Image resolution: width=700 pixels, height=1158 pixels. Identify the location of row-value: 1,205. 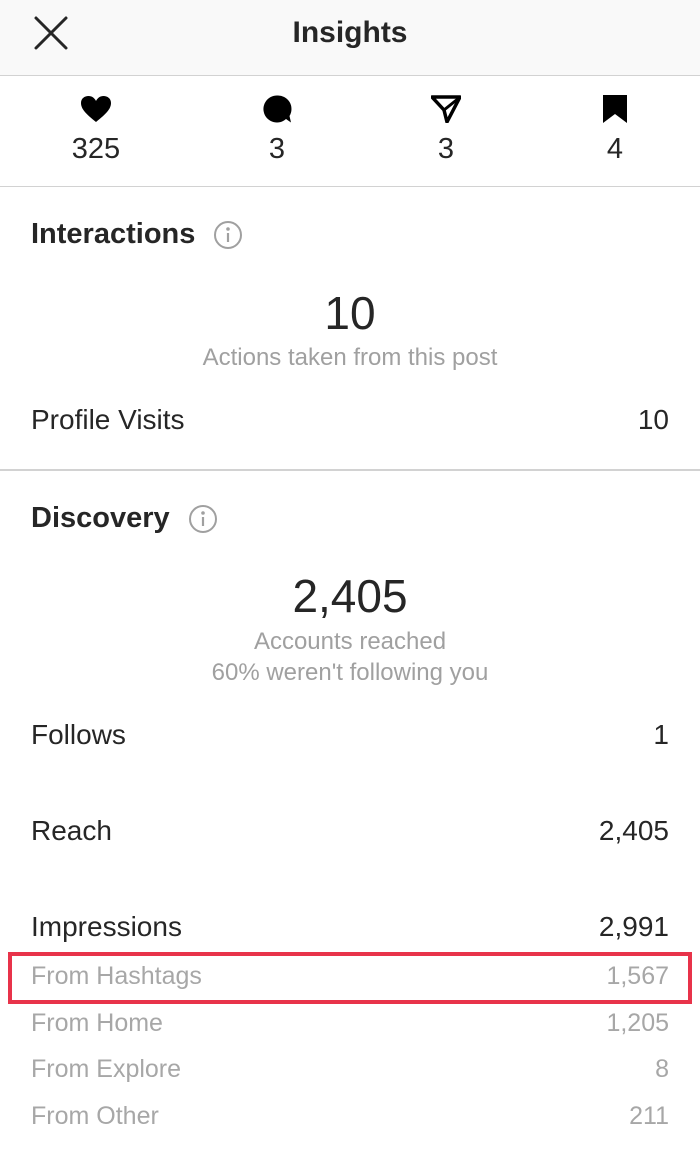
(637, 1023).